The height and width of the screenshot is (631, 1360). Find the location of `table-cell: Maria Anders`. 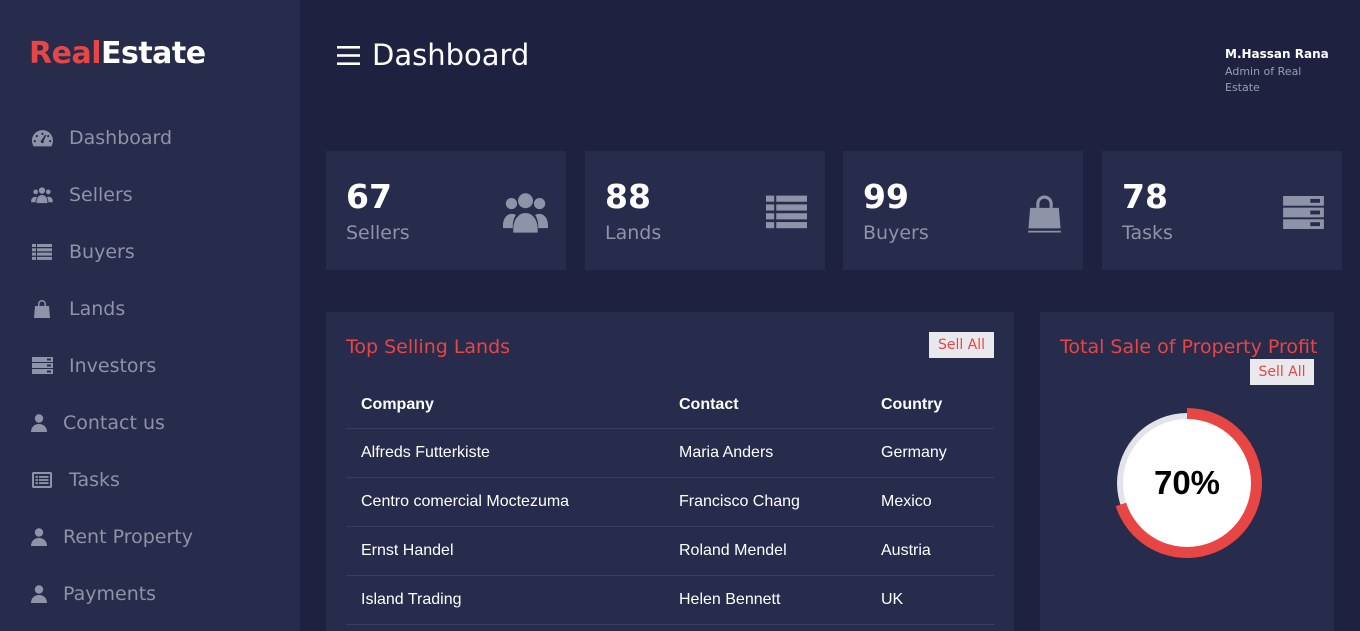

table-cell: Maria Anders is located at coordinates (765, 453).